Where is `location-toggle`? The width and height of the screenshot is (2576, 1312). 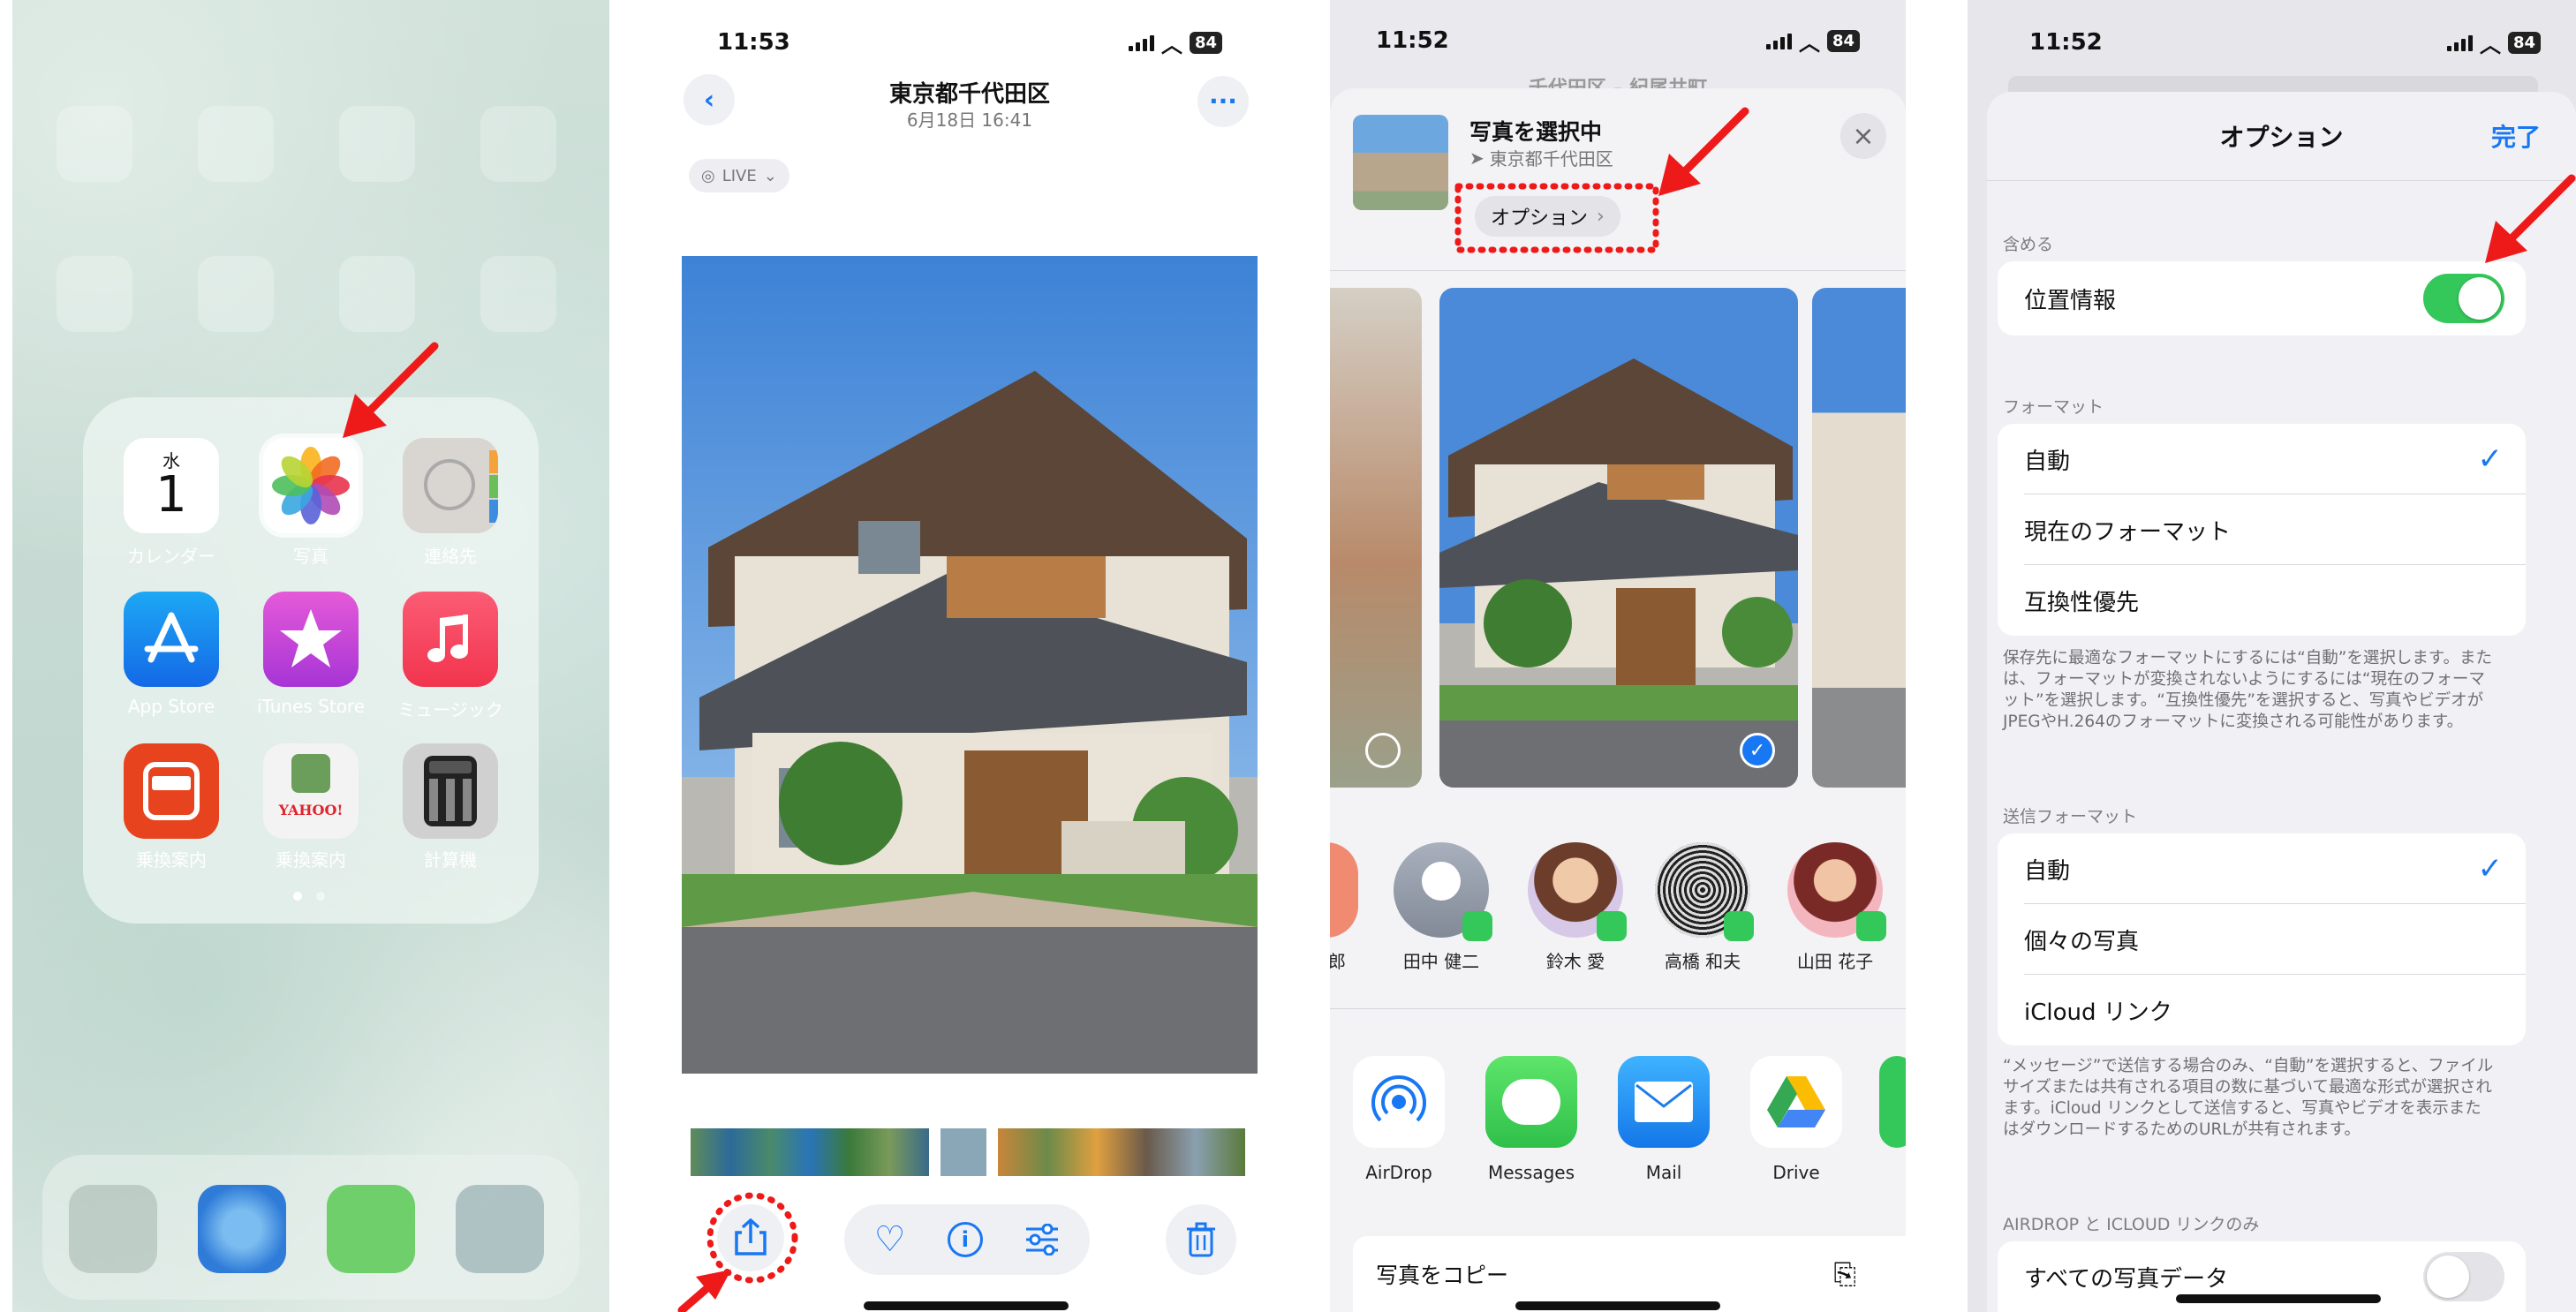 location-toggle is located at coordinates (2464, 298).